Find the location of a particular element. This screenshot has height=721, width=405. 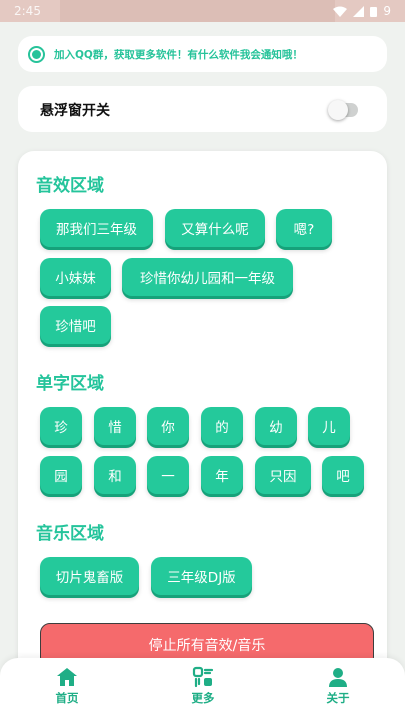

sound-button: 又算什么呢 is located at coordinates (215, 228).